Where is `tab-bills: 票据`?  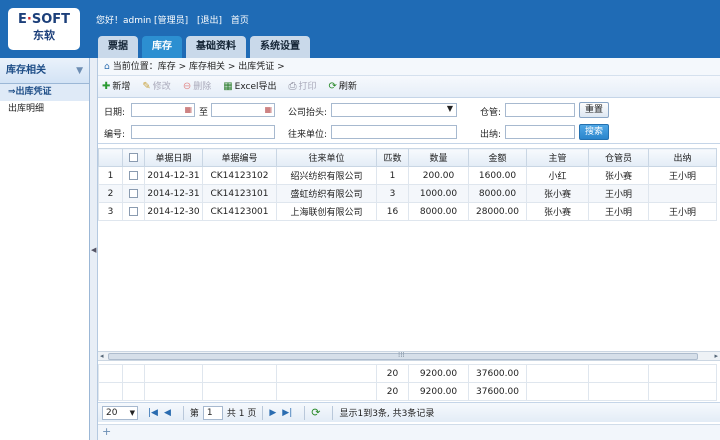 tab-bills: 票据 is located at coordinates (118, 47).